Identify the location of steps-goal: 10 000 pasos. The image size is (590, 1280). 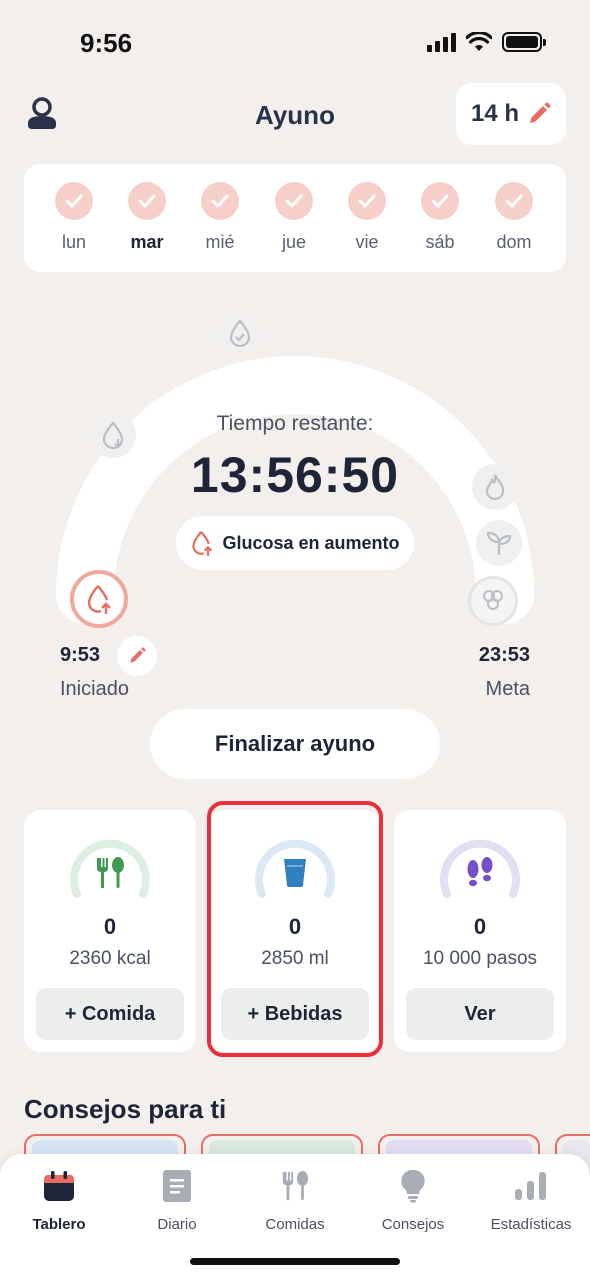
(480, 958).